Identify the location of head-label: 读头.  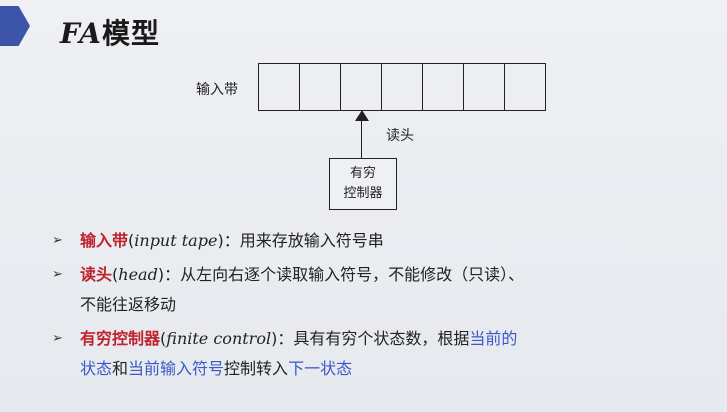
(400, 136).